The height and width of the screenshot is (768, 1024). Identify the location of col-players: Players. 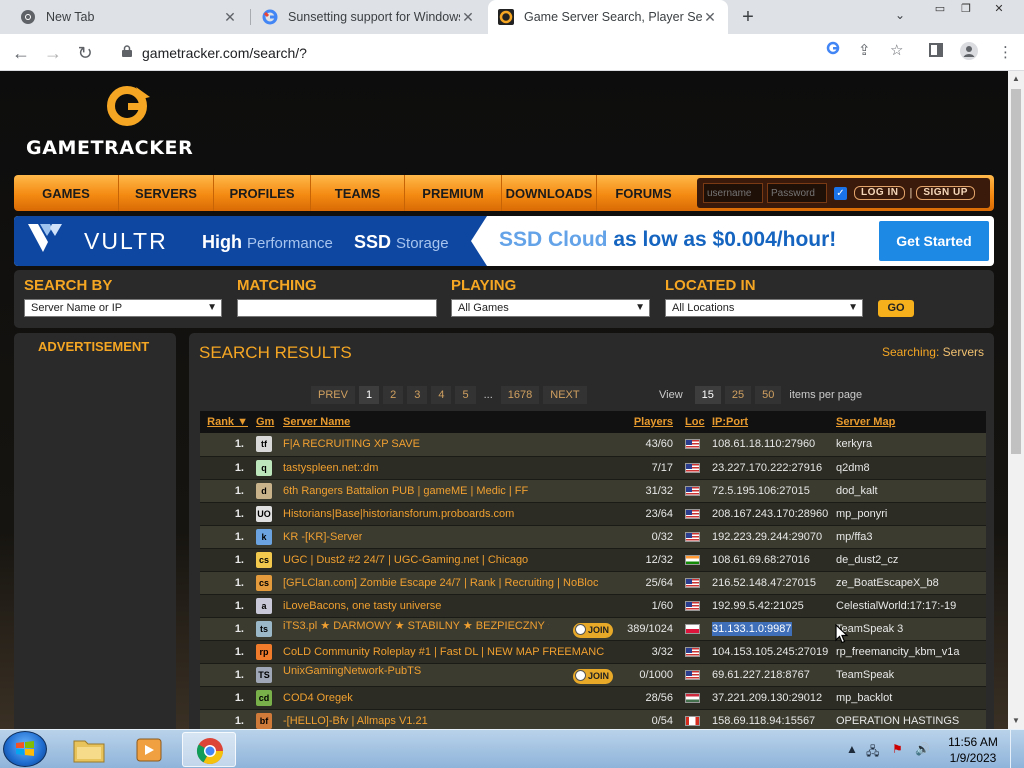
(649, 422).